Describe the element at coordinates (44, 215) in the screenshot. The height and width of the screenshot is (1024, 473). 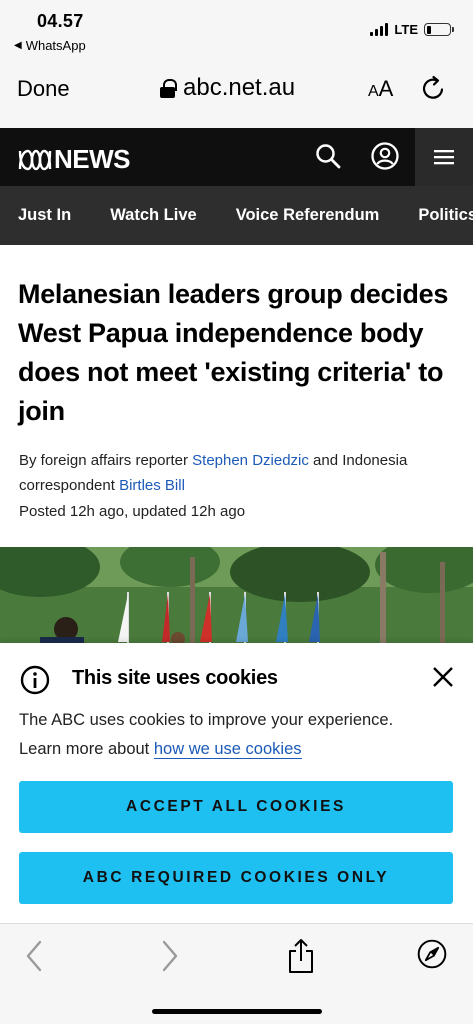
I see `nav-item-just-in: Just In` at that location.